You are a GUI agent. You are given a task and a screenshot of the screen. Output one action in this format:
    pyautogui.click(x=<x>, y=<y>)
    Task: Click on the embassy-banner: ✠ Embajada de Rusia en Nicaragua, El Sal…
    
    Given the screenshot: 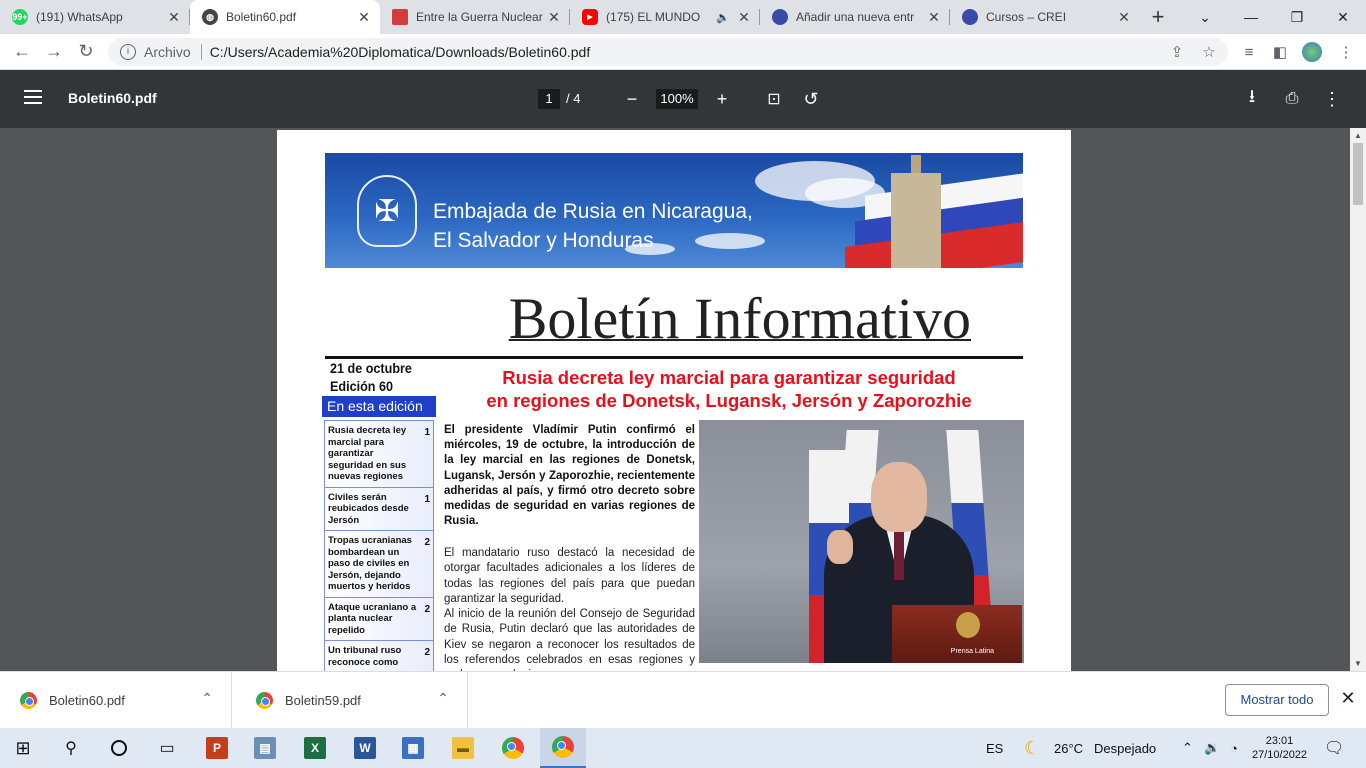 What is the action you would take?
    pyautogui.click(x=674, y=210)
    